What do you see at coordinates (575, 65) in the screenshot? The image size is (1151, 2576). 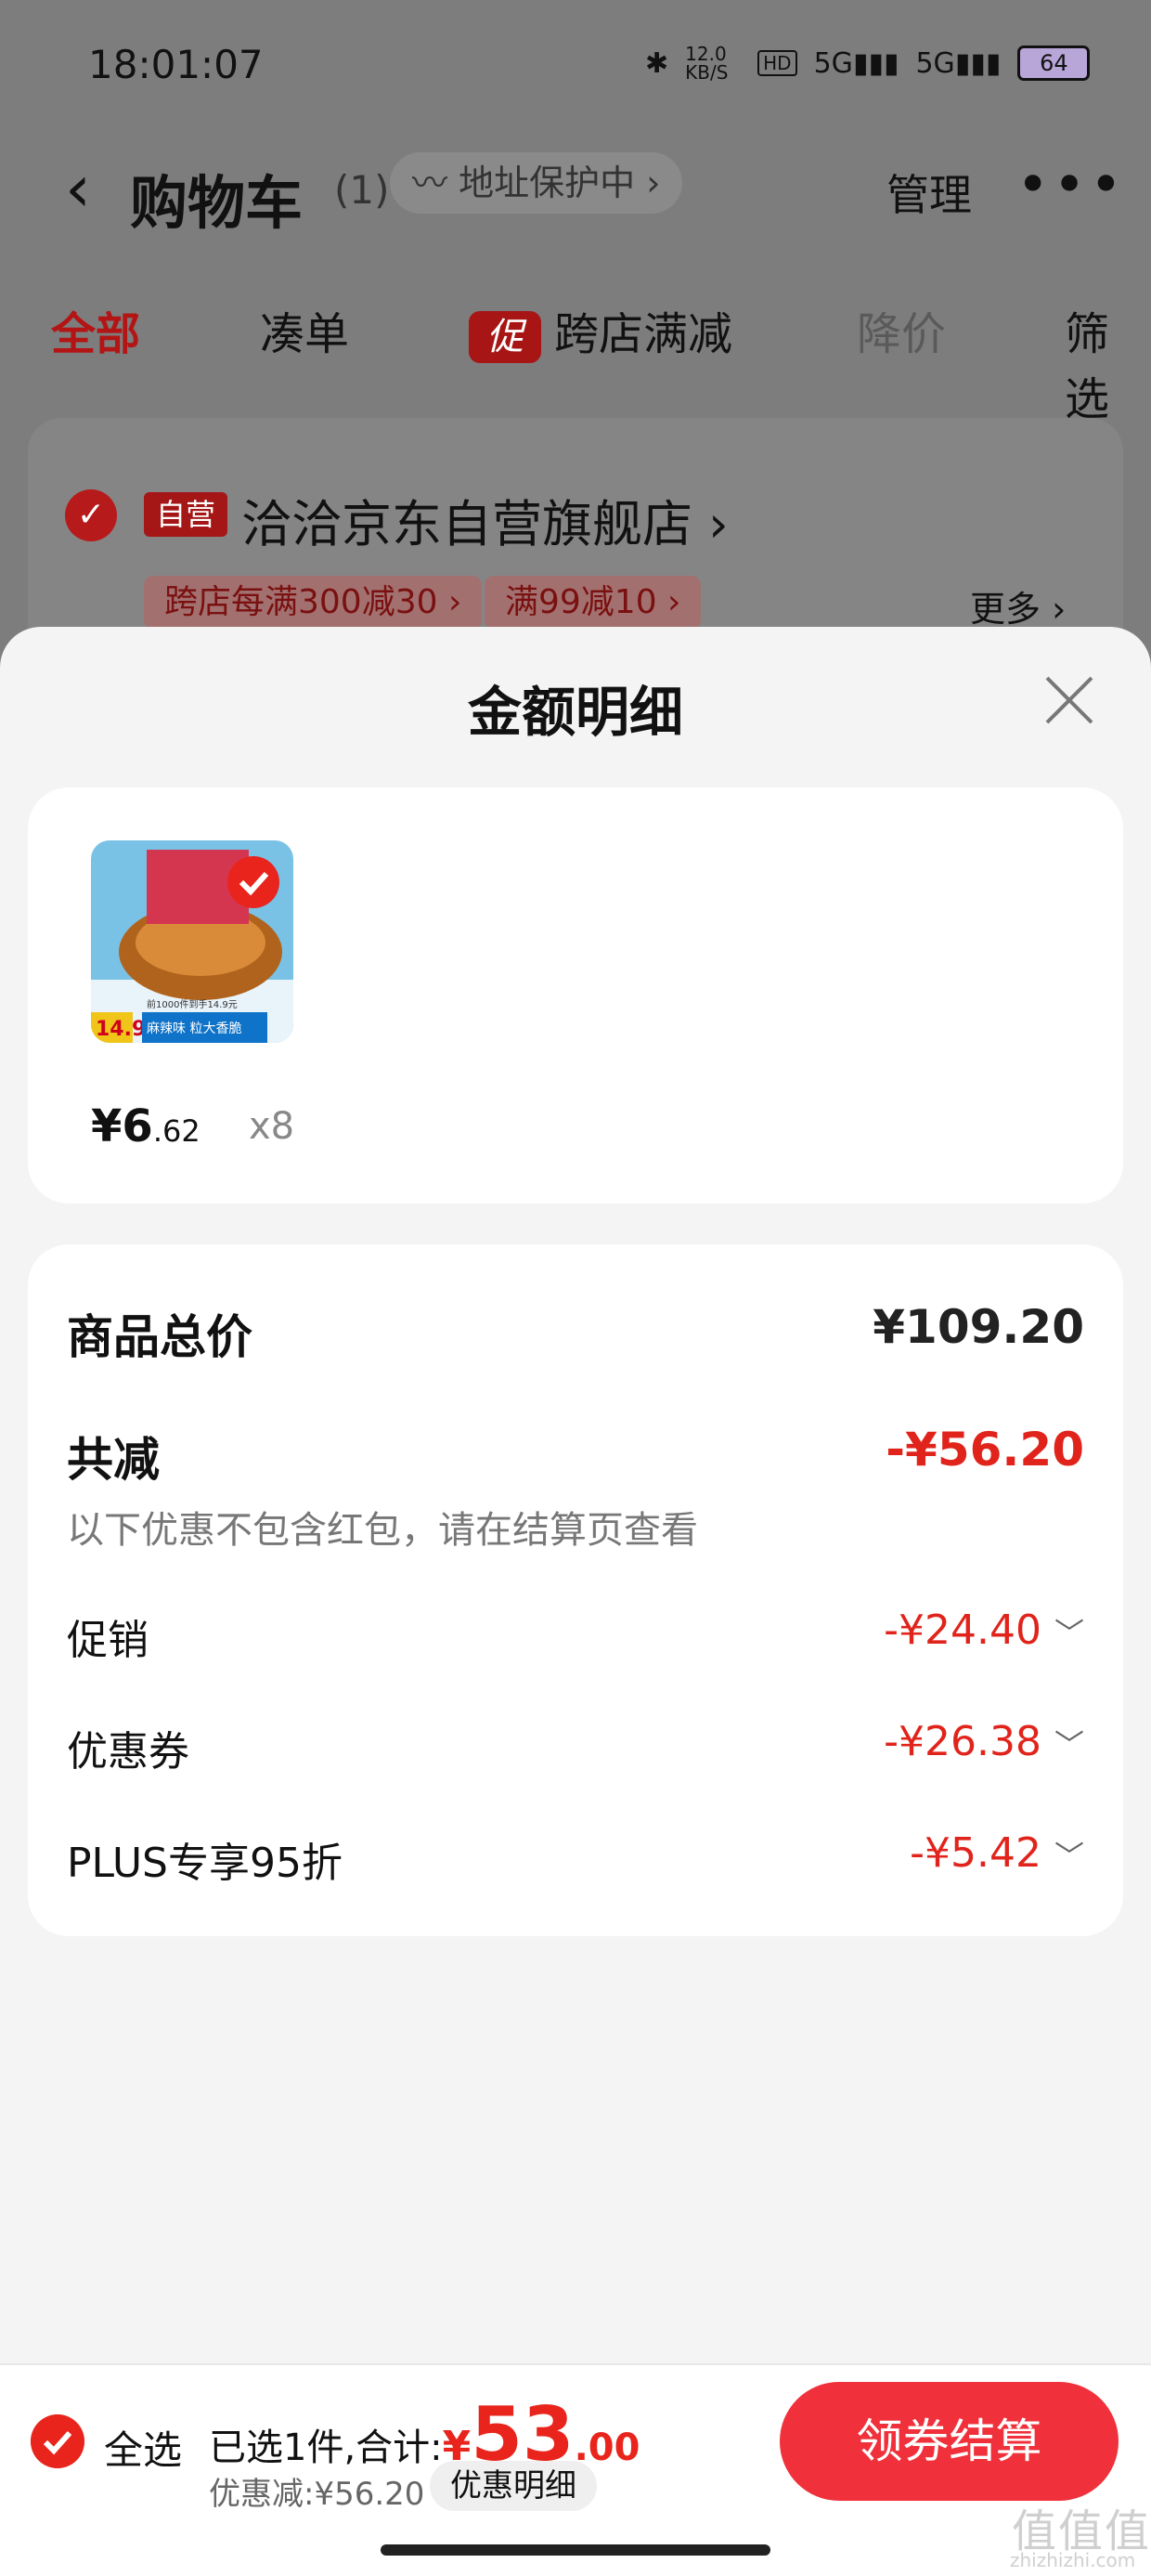 I see `status-bar: 18:01:07 ✱ 12.0 KB/S HD 5G▮▮▮ 5G▮▮▮ 64` at bounding box center [575, 65].